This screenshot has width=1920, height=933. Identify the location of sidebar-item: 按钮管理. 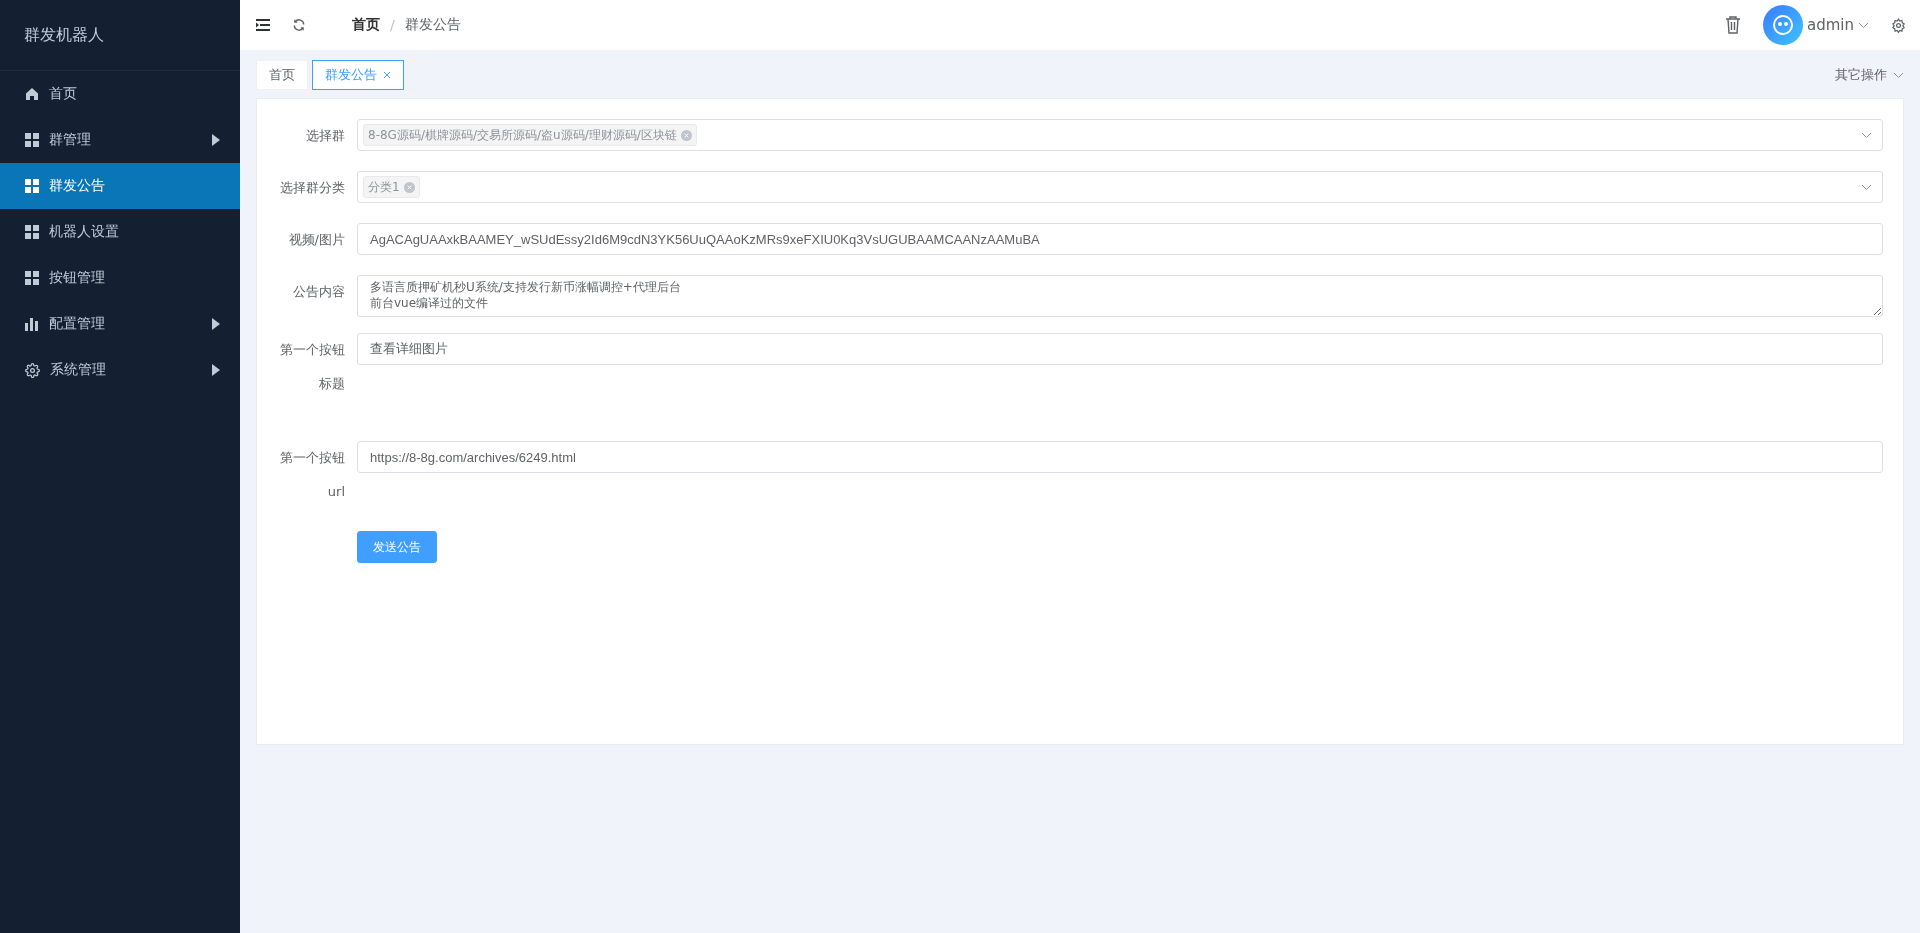
(120, 278).